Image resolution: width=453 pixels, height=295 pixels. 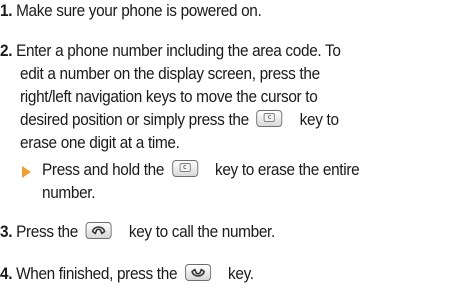 I want to click on step-2-line-5: erase one digit at a time., so click(x=100, y=143).